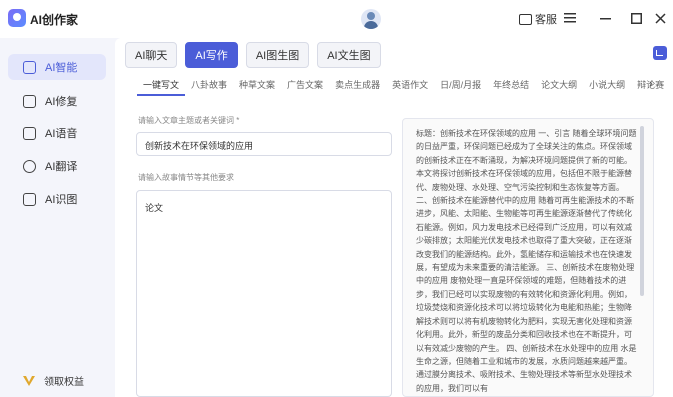  Describe the element at coordinates (61, 134) in the screenshot. I see `sidebar-item-label: AI语音` at that location.